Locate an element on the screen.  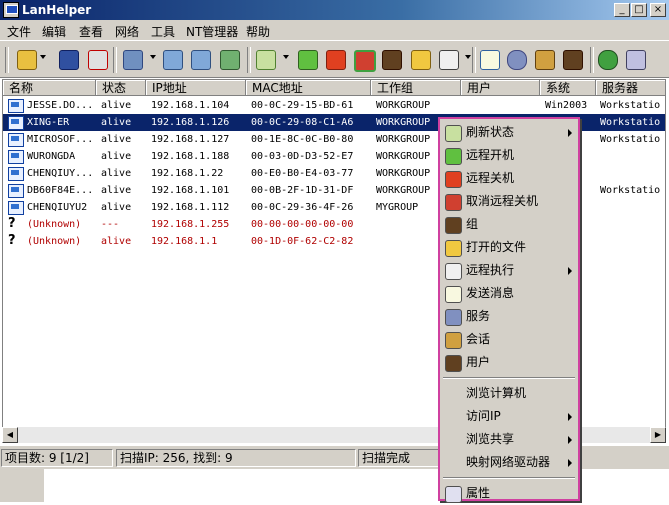
scroll-left-icon: ◀ is located at coordinates (10, 435).